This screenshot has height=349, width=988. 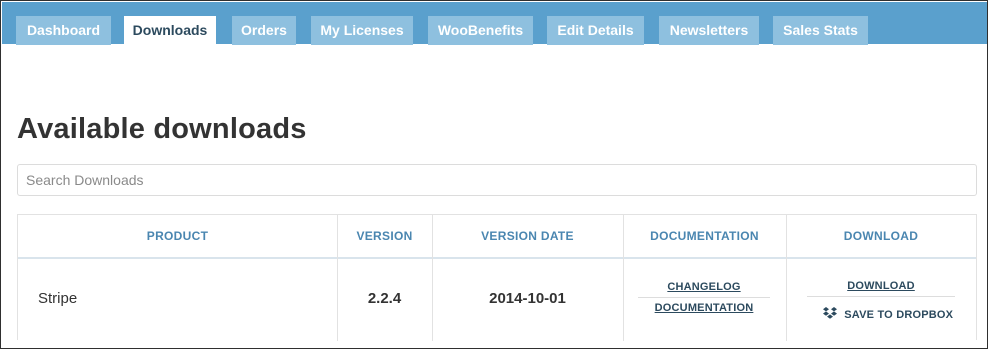 I want to click on column-header-download: DOWNLOAD, so click(x=881, y=236).